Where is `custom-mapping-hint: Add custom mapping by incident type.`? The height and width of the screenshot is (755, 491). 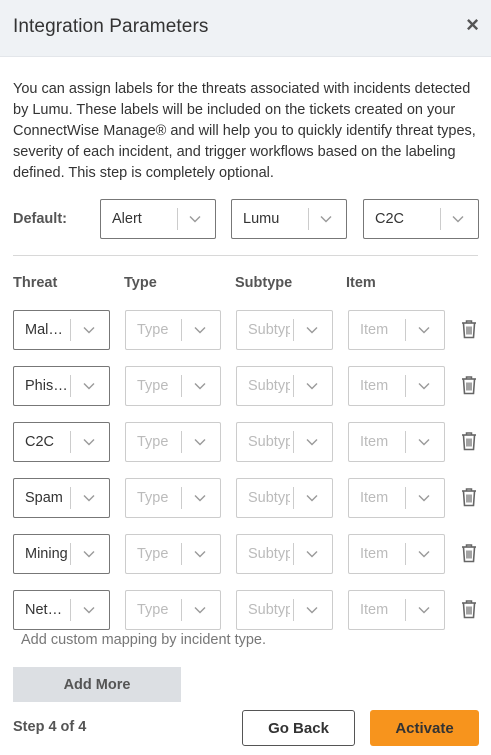 custom-mapping-hint: Add custom mapping by incident type. is located at coordinates (144, 640).